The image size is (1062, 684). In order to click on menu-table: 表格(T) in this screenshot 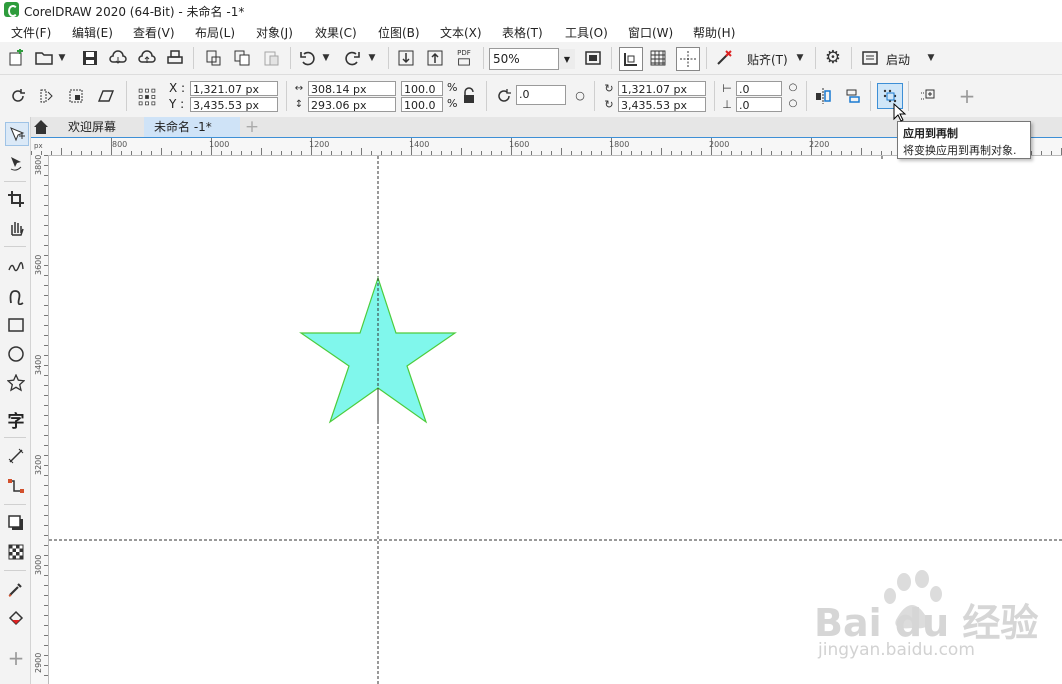, I will do `click(522, 32)`.